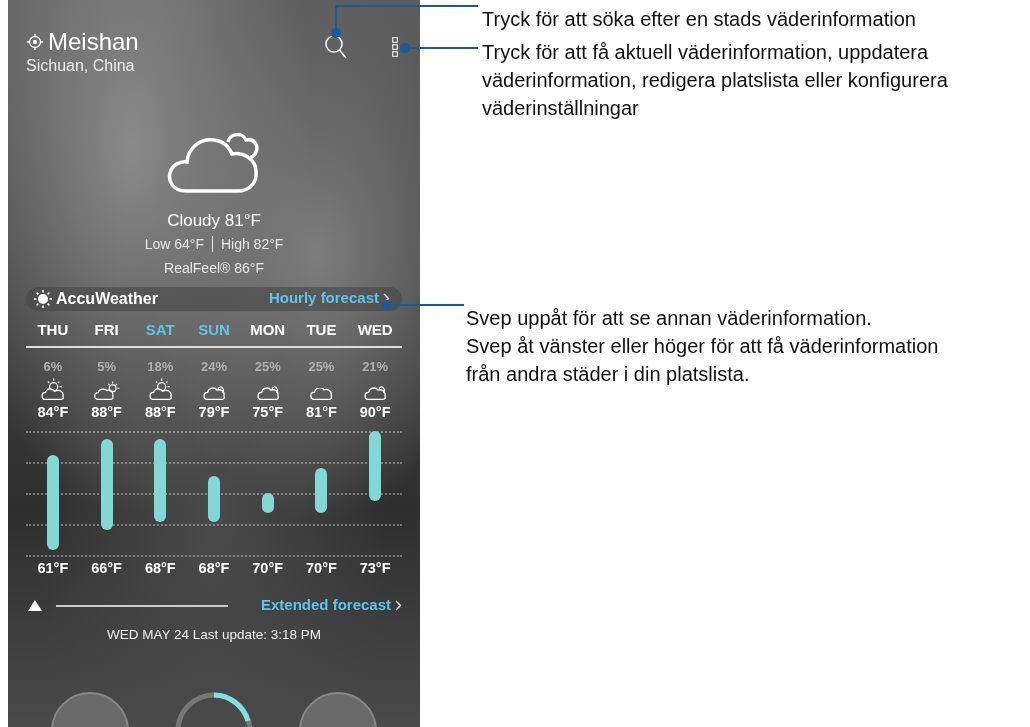 Image resolution: width=1030 pixels, height=727 pixels. Describe the element at coordinates (214, 329) in the screenshot. I see `day-name: SUN` at that location.